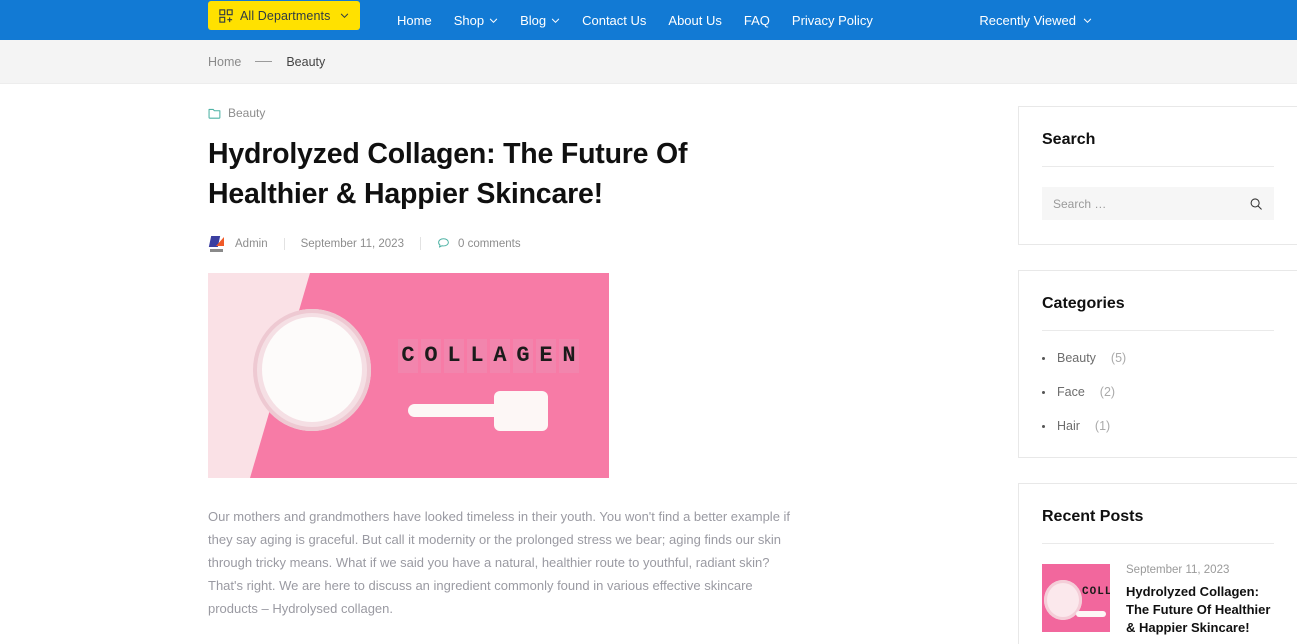  What do you see at coordinates (1107, 392) in the screenshot?
I see `category-count: (2)` at bounding box center [1107, 392].